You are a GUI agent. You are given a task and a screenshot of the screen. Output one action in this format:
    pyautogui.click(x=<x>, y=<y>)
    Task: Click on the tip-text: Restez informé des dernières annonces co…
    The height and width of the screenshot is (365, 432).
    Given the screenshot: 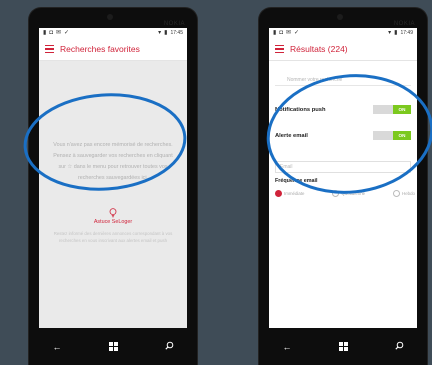 What is the action you would take?
    pyautogui.click(x=113, y=237)
    